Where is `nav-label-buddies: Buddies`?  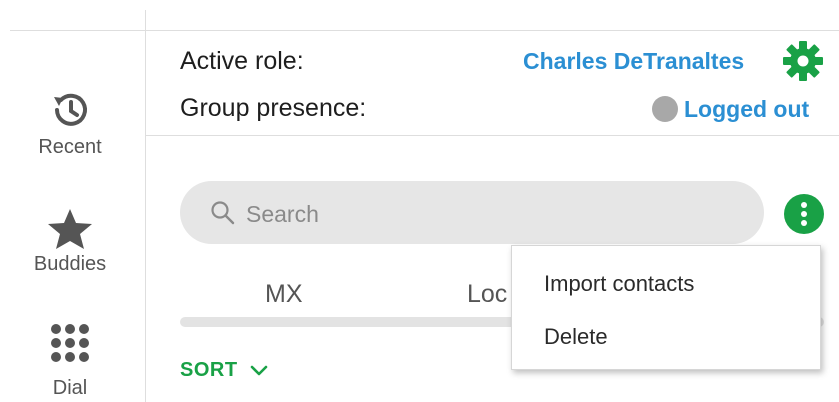
nav-label-buddies: Buddies is located at coordinates (70, 264).